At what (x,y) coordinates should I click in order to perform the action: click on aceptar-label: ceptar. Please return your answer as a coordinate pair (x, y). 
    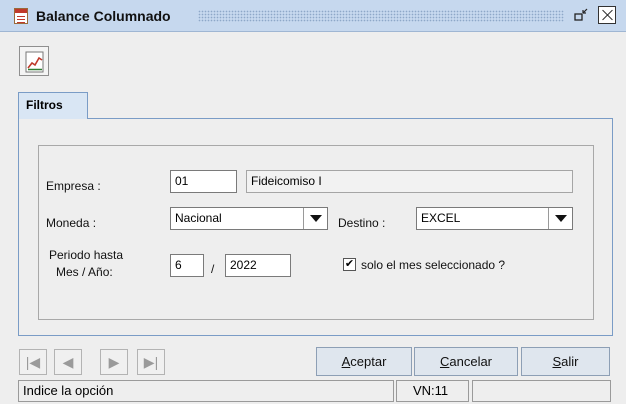
    Looking at the image, I should click on (368, 361).